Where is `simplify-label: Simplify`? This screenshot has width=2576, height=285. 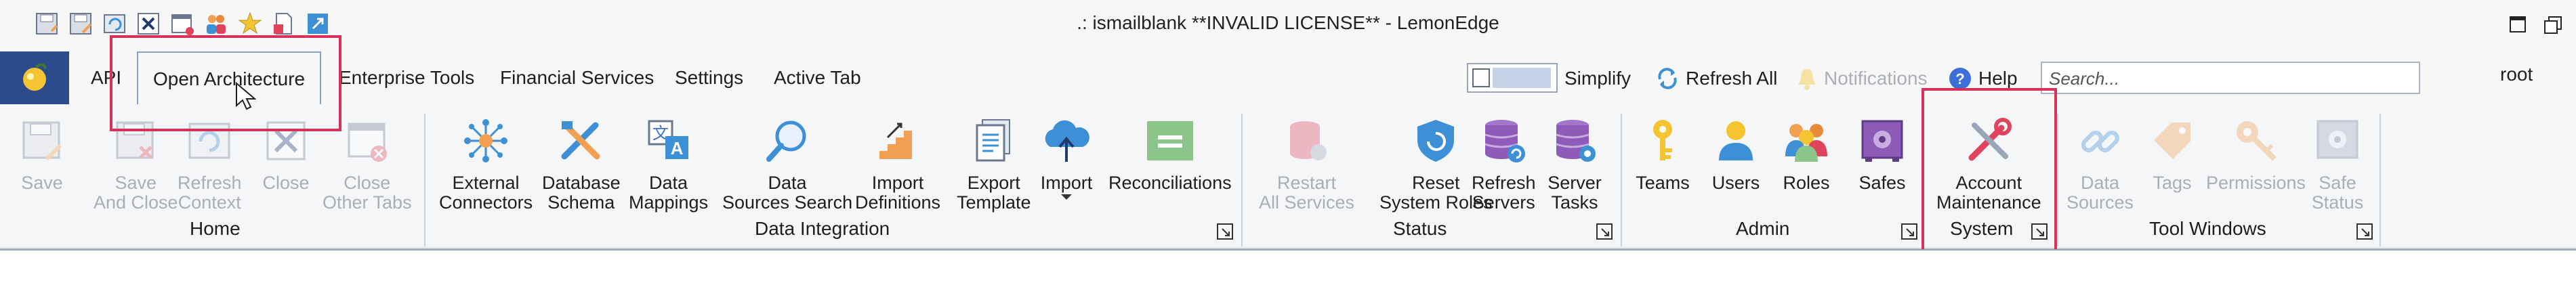
simplify-label: Simplify is located at coordinates (1598, 78).